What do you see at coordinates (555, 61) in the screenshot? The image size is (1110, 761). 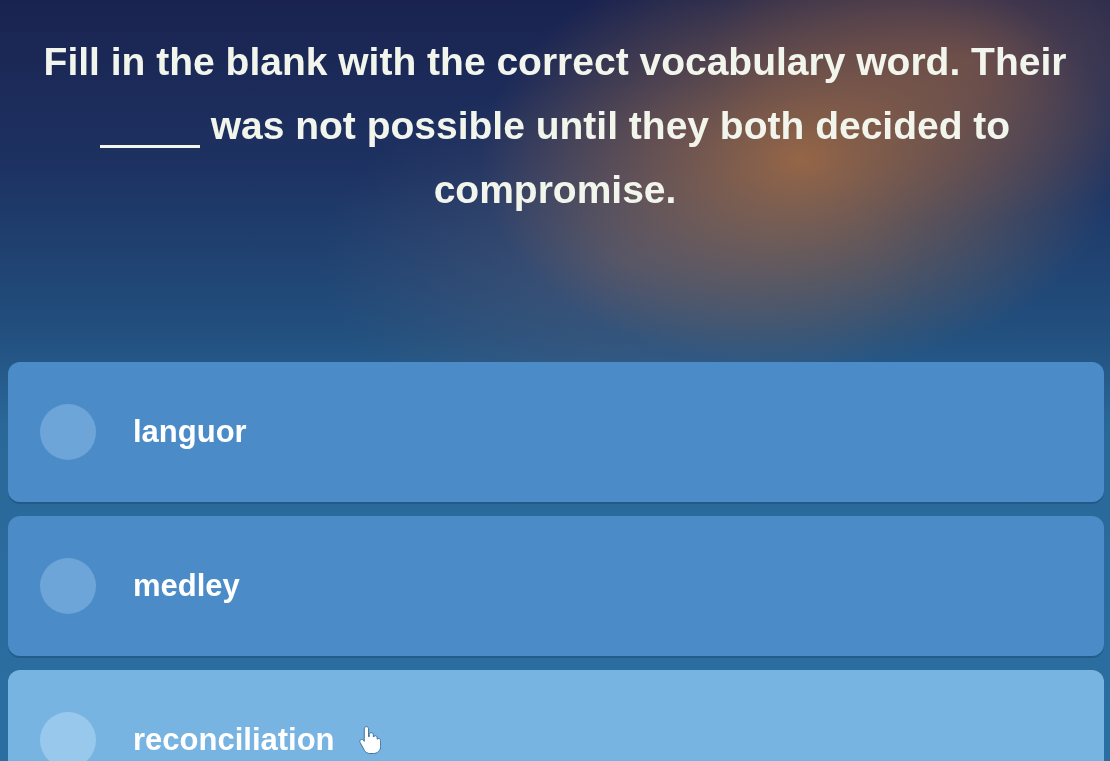 I see `question-text: Fill in the blank with the correct vocabulary word. Their` at bounding box center [555, 61].